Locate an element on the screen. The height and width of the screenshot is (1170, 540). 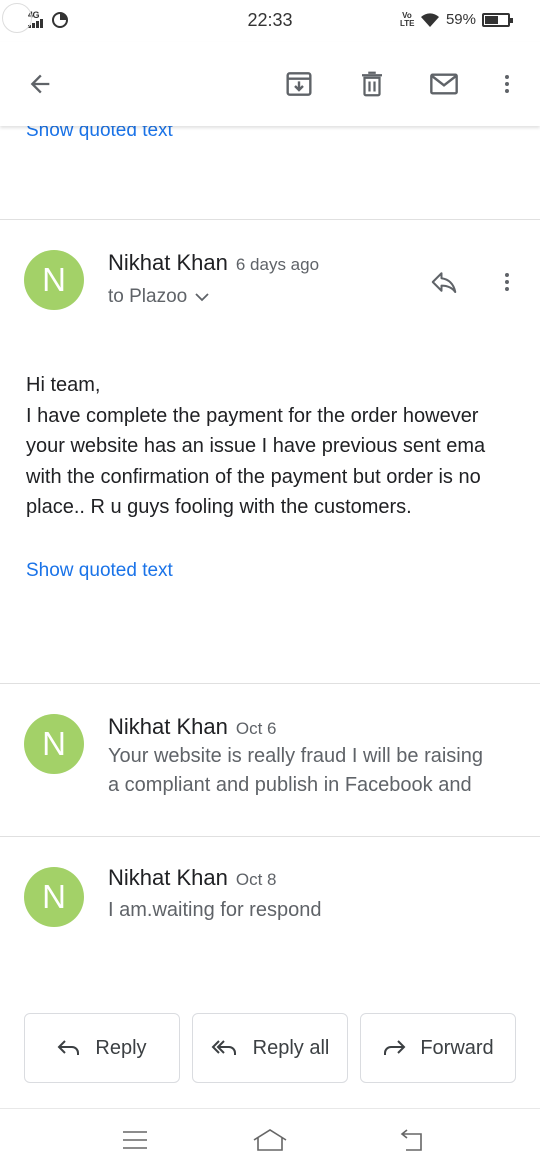
back-arrow-icon is located at coordinates (40, 84).